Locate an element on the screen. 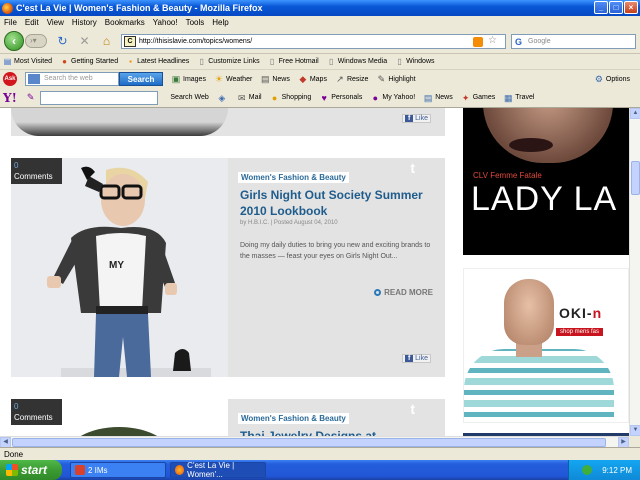  bookmark-windows: ▯ Windows is located at coordinates (414, 61).